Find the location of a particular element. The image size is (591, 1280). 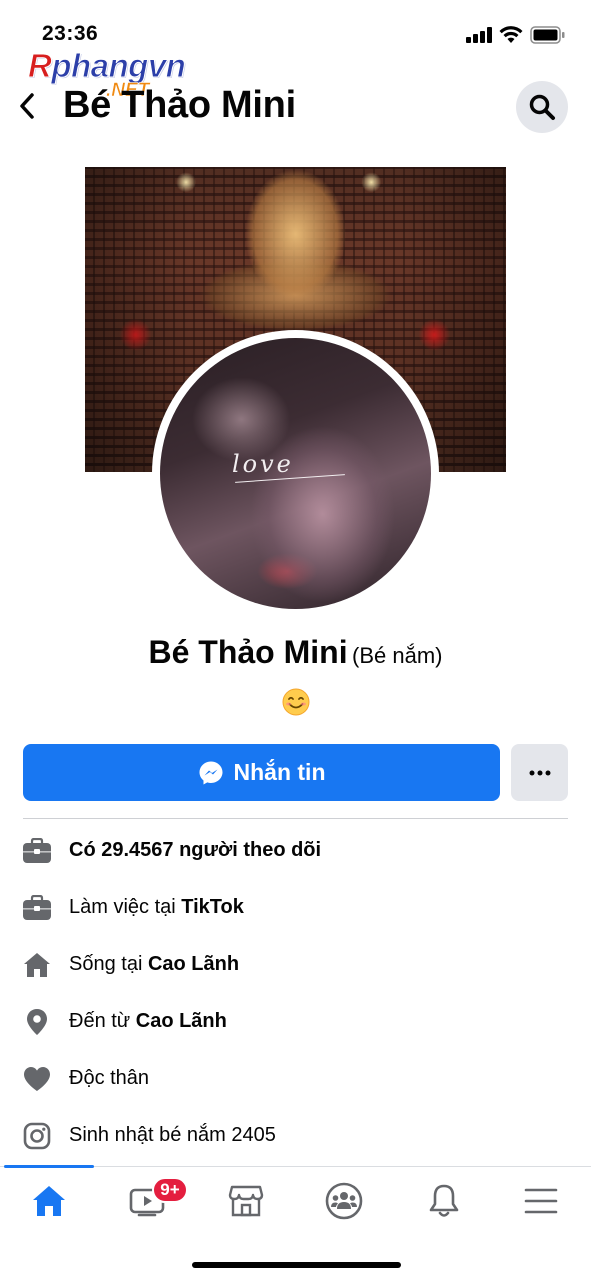

profile-bio is located at coordinates (295, 704).